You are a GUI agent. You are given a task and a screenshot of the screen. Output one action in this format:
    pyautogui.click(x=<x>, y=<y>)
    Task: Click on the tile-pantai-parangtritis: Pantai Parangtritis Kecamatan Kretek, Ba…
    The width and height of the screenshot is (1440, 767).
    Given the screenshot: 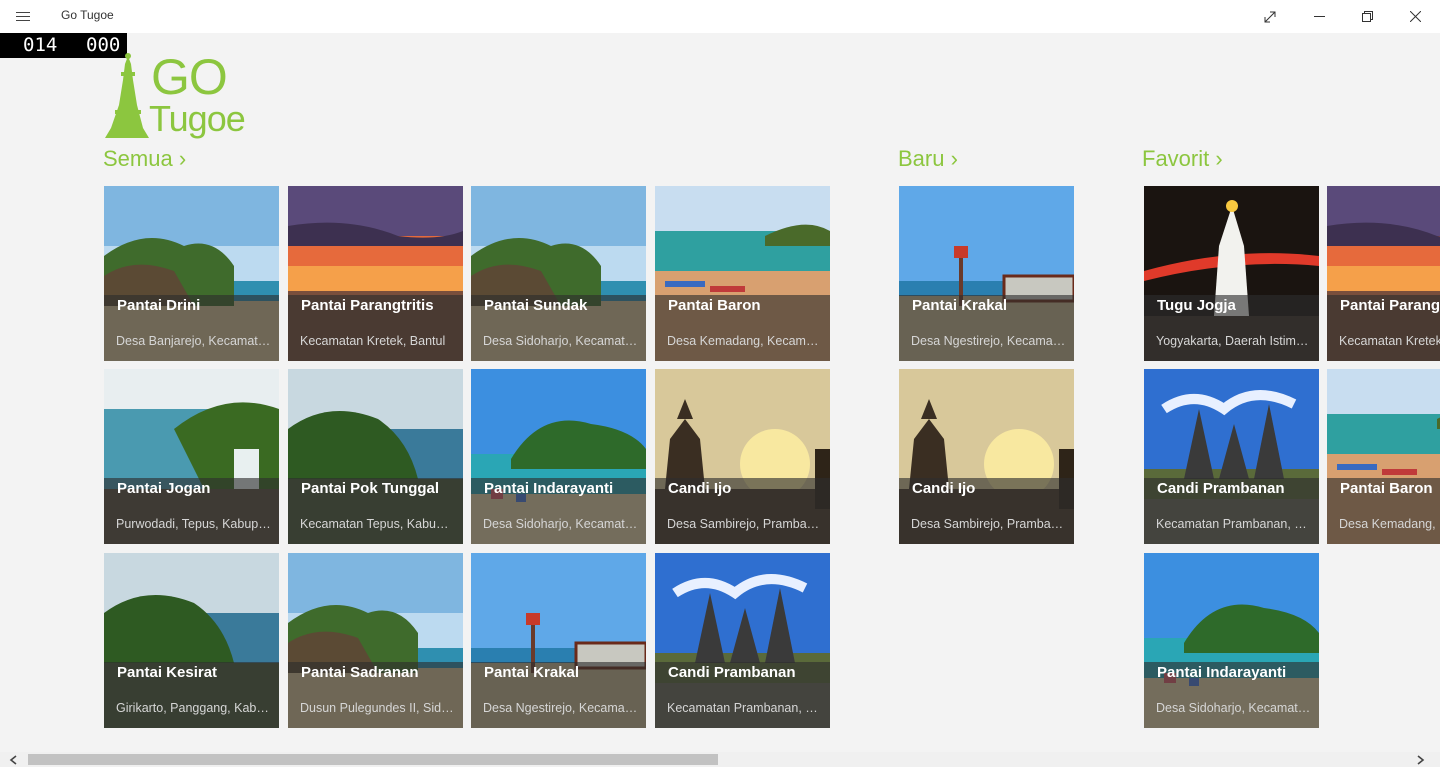 What is the action you would take?
    pyautogui.click(x=375, y=273)
    